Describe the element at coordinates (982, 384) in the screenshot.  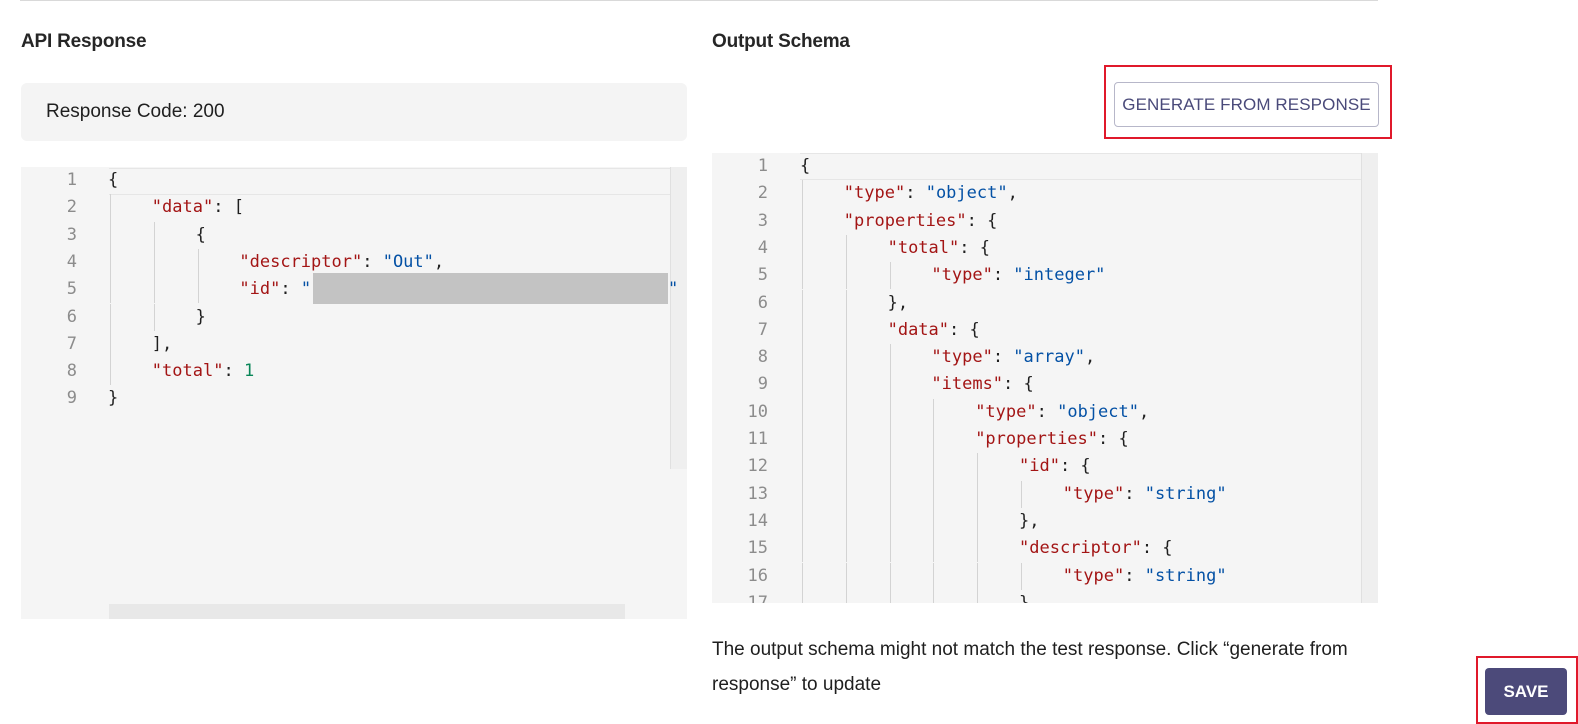
I see `code-text: "items": {` at that location.